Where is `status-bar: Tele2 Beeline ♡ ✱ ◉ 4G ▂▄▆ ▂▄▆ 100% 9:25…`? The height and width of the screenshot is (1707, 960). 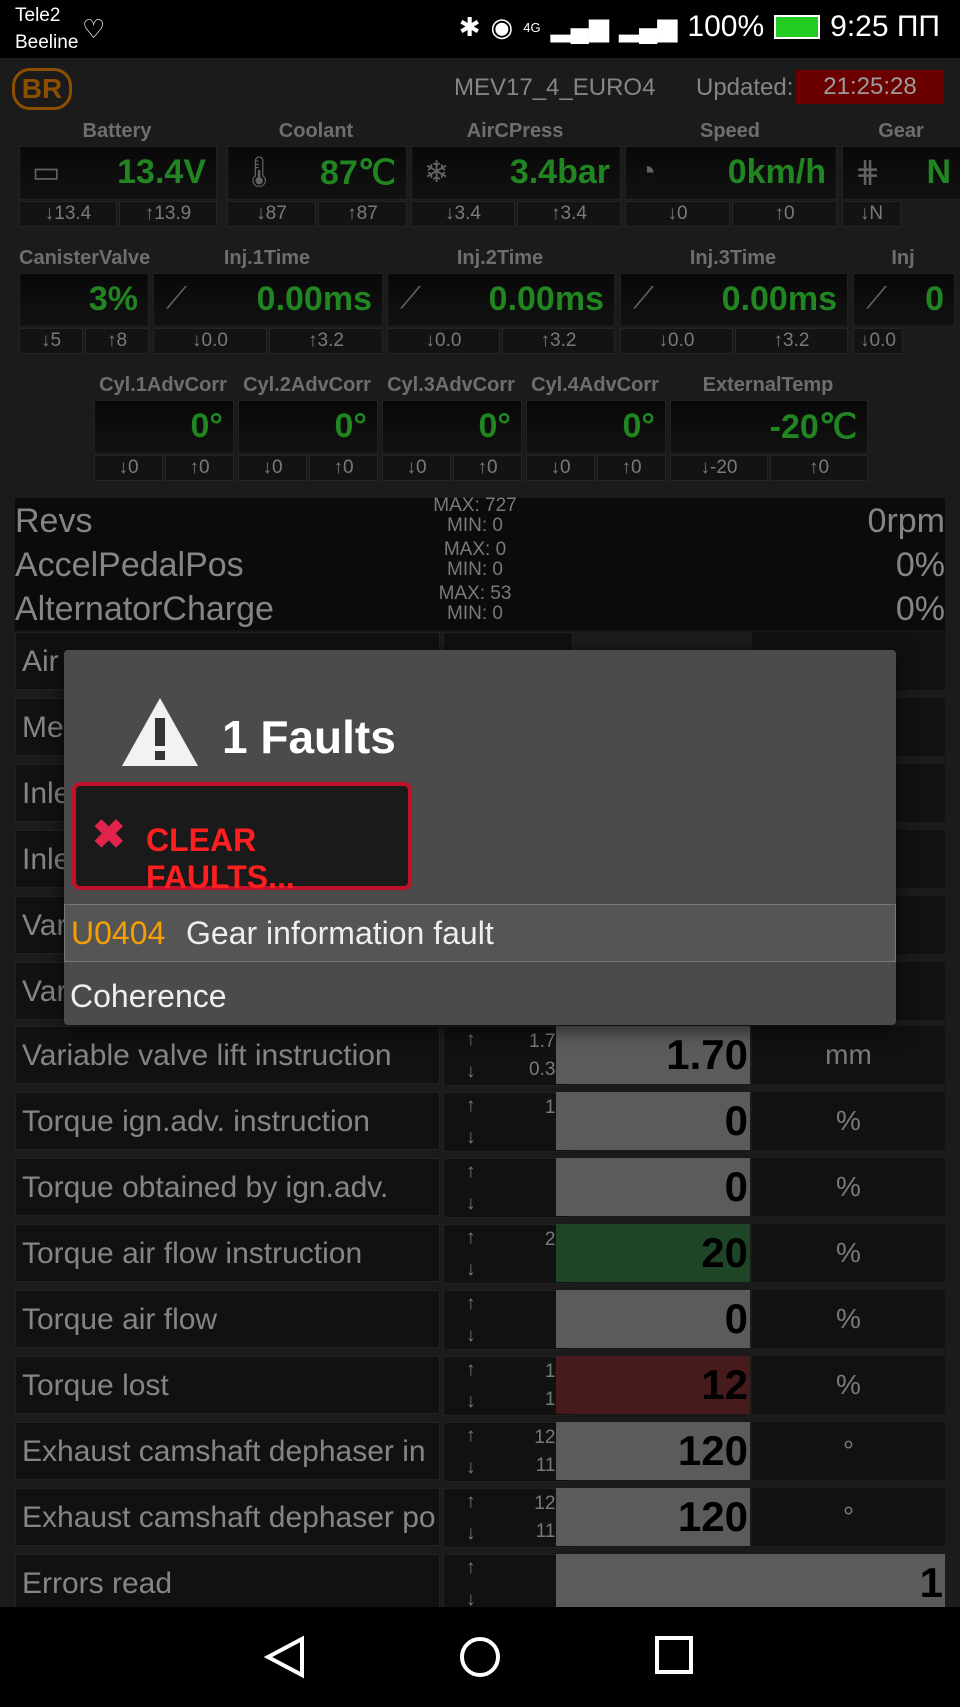
status-bar: Tele2 Beeline ♡ ✱ ◉ 4G ▂▄▆ ▂▄▆ 100% 9:25… is located at coordinates (480, 29).